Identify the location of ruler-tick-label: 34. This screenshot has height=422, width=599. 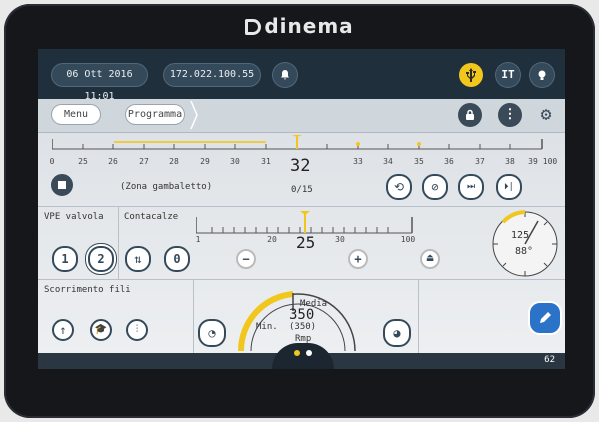
(388, 161).